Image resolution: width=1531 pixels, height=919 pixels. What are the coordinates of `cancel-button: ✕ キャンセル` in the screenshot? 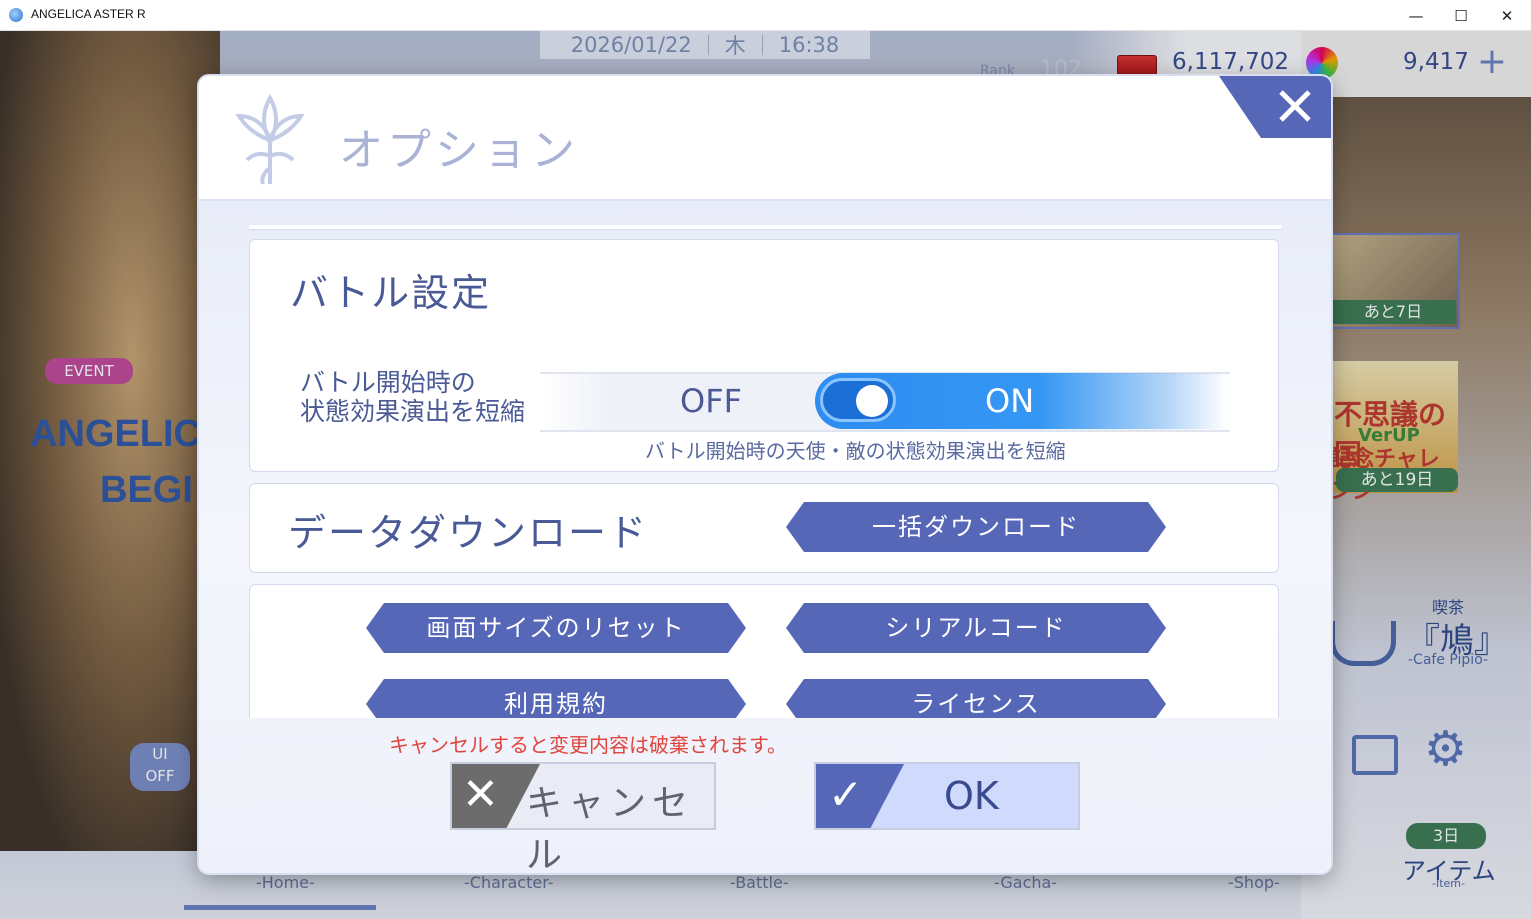 It's located at (583, 817).